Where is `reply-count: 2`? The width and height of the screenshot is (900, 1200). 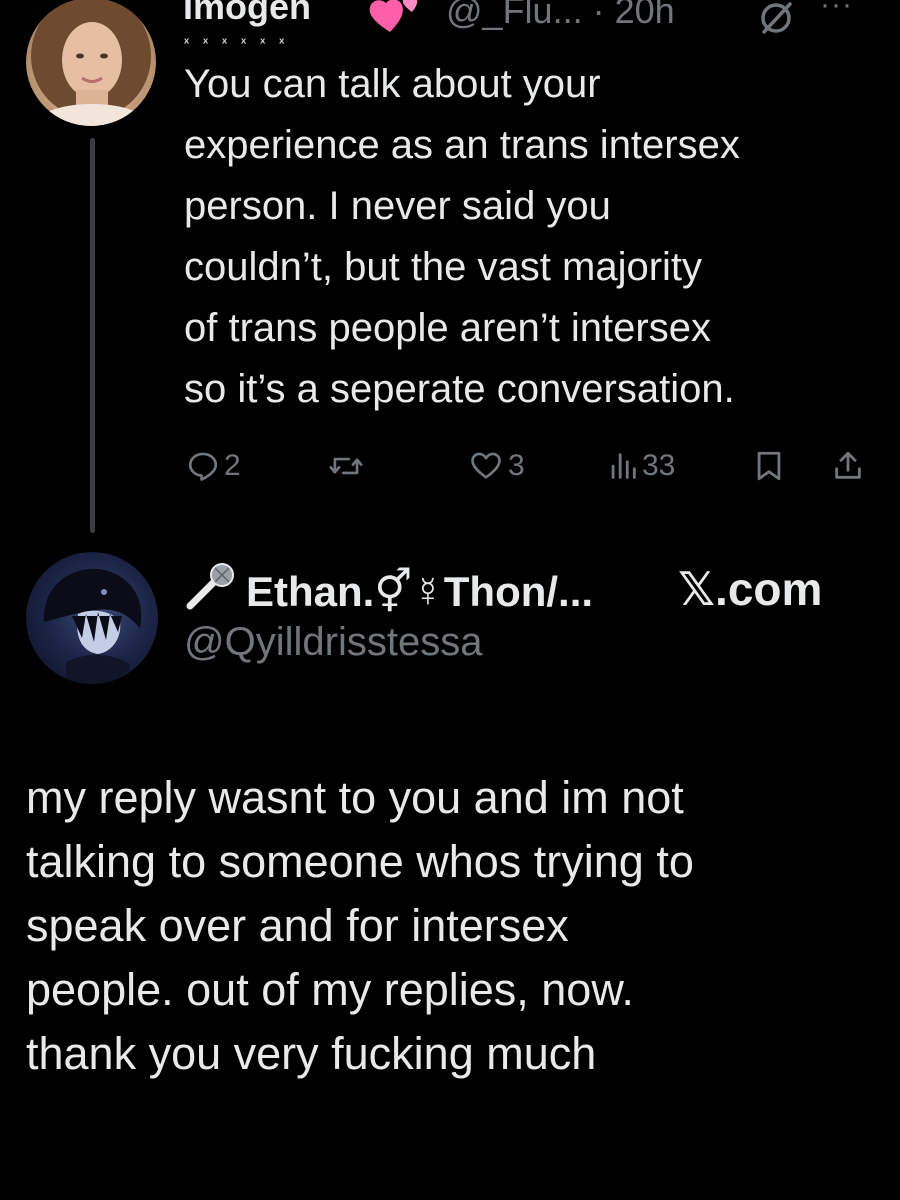
reply-count: 2 is located at coordinates (232, 465).